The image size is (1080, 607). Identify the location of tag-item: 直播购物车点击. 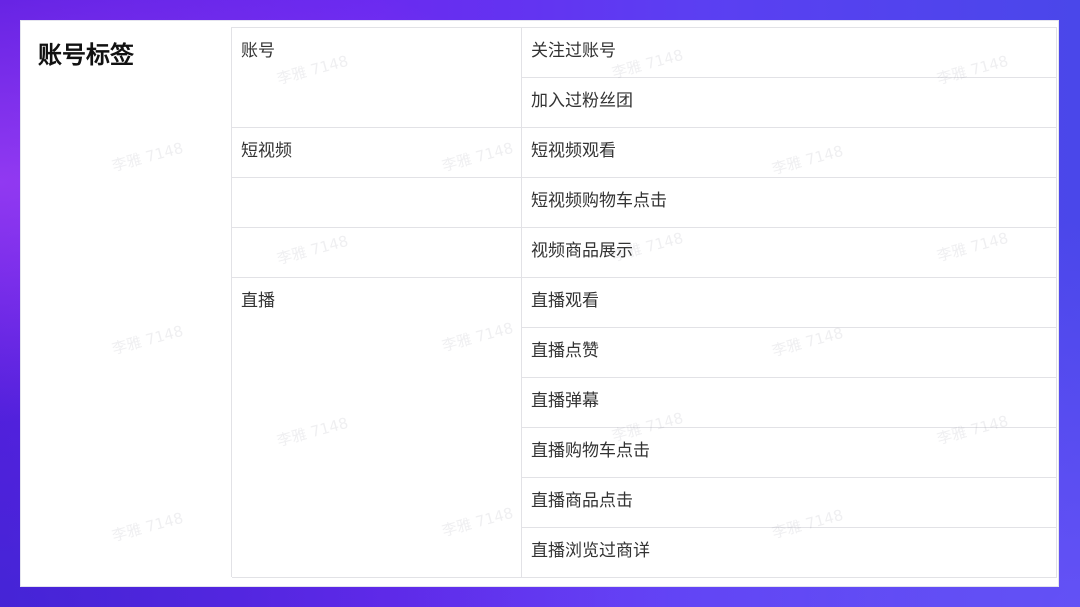
(789, 452).